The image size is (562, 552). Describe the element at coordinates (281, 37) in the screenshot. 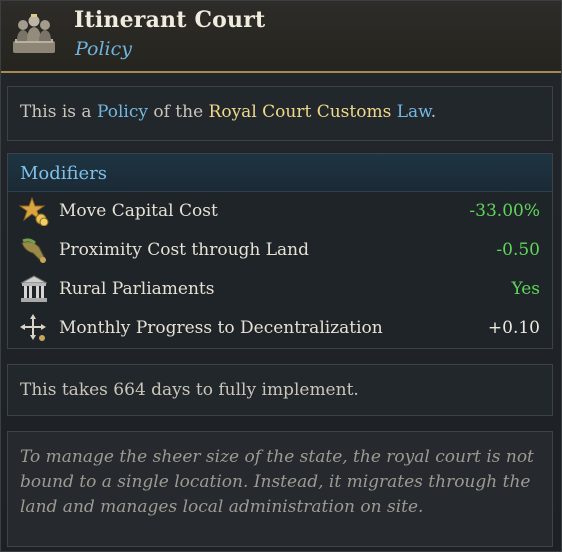

I see `tooltip-header: Itinerant Court Policy` at that location.